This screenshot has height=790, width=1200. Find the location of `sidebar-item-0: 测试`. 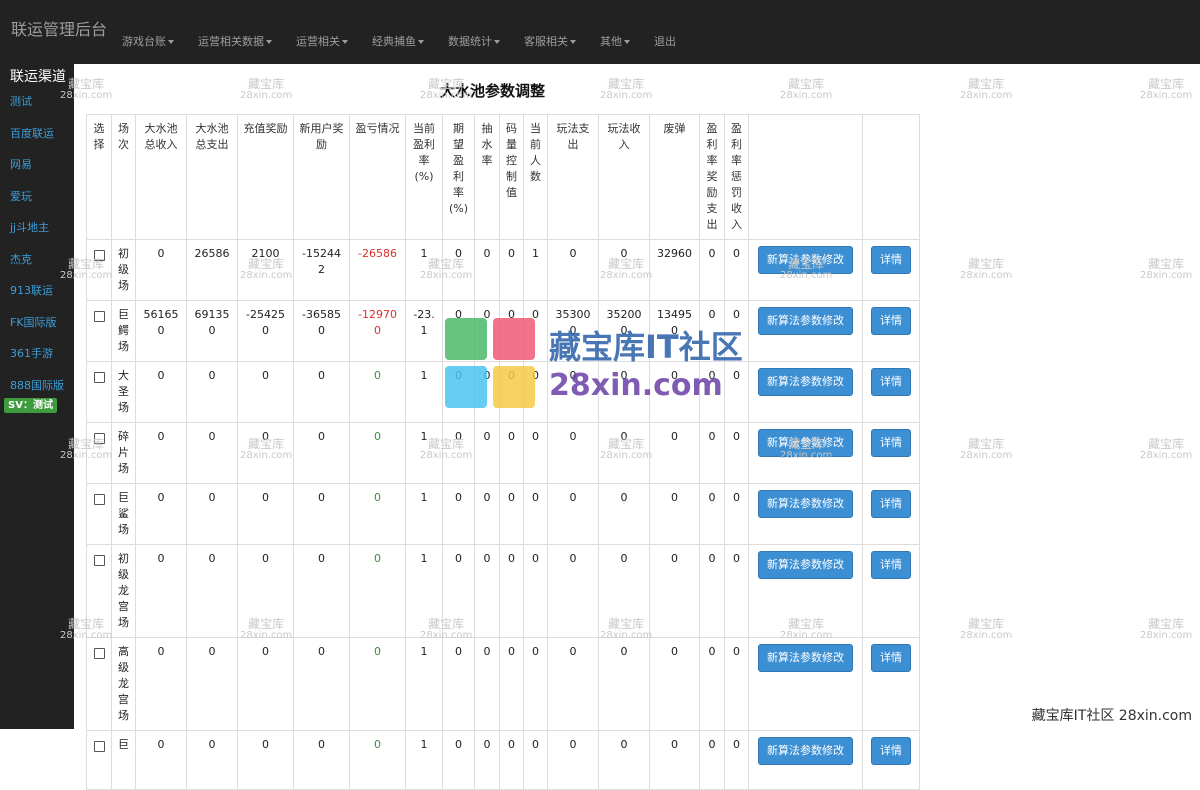

sidebar-item-0: 测试 is located at coordinates (21, 101).